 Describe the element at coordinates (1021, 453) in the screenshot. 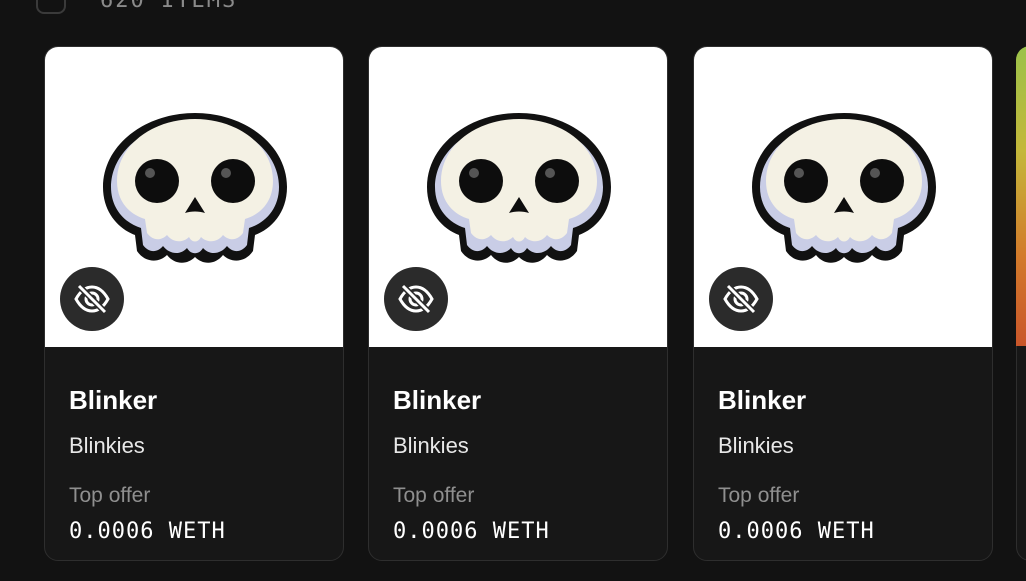

I see `nft-card-partial-info` at that location.